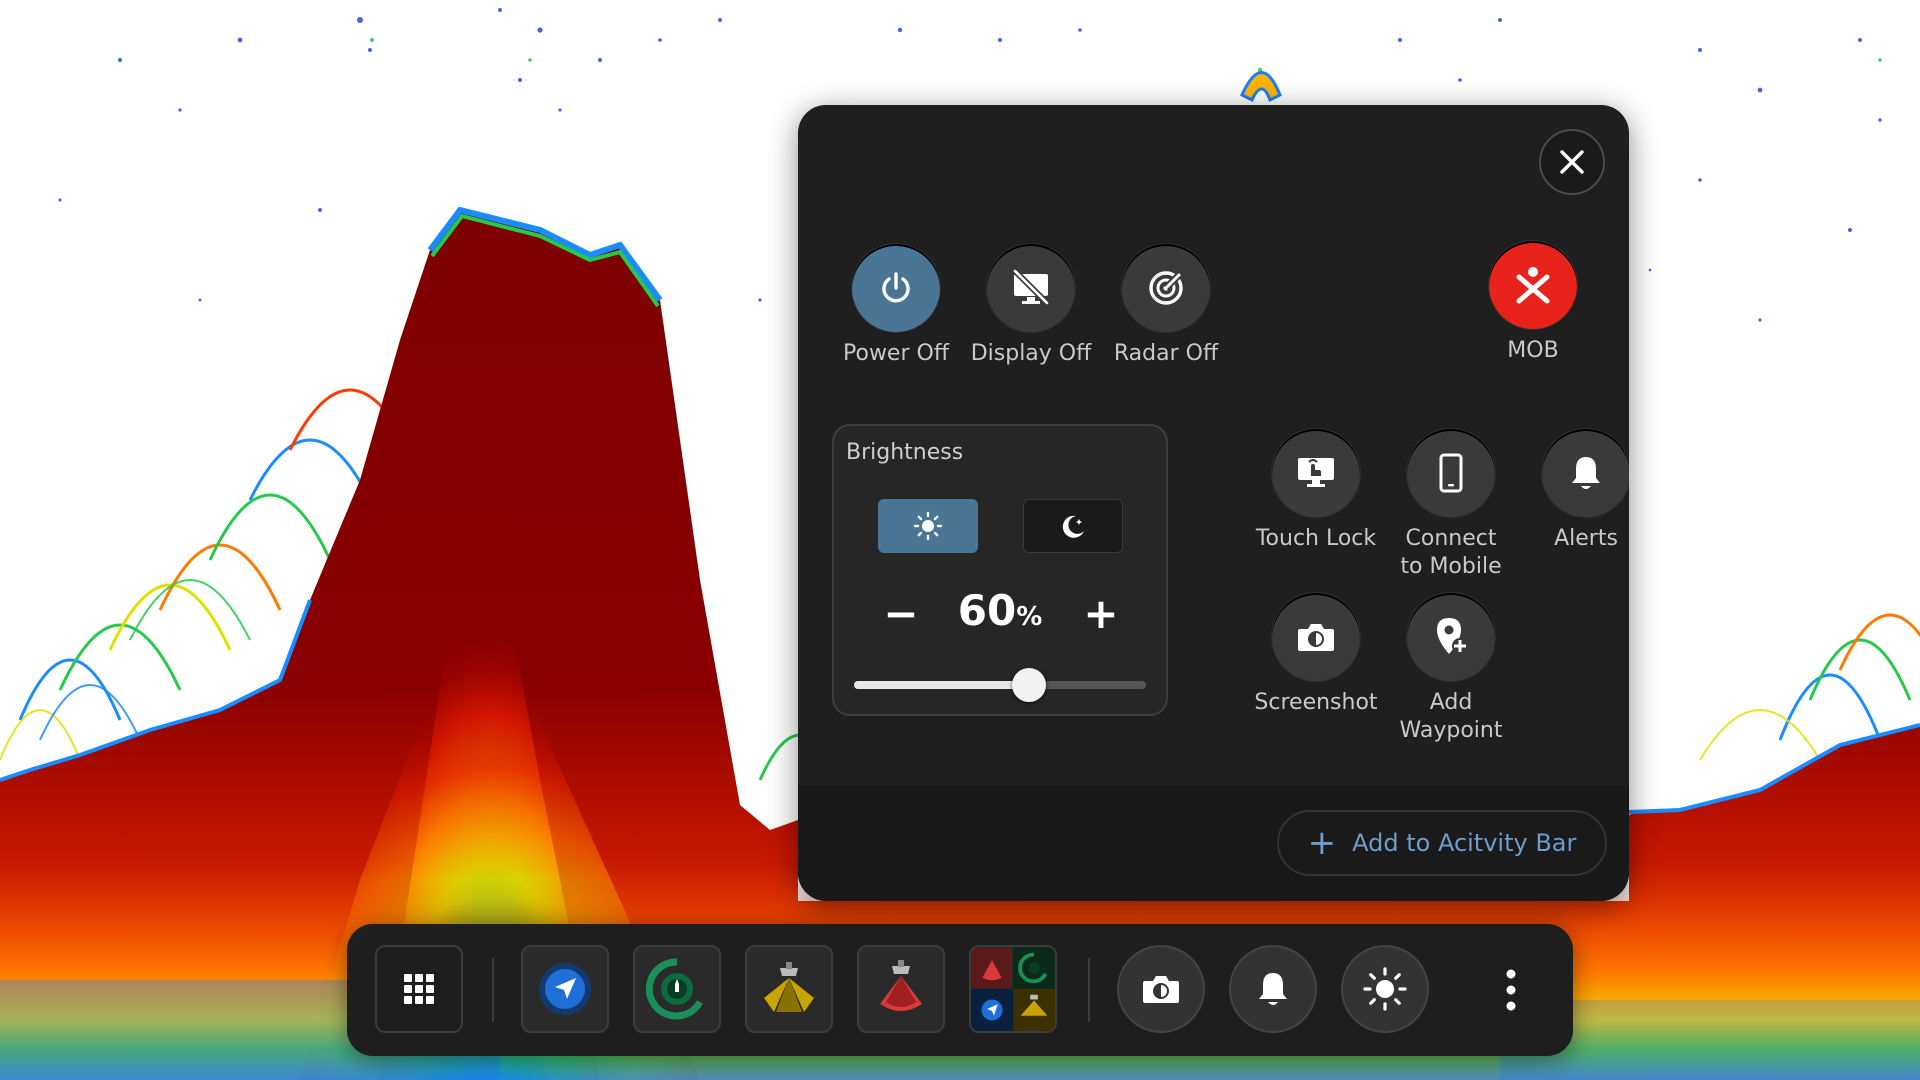  I want to click on add-to-activity-bar-label: Add to Acitvity Bar, so click(1464, 843).